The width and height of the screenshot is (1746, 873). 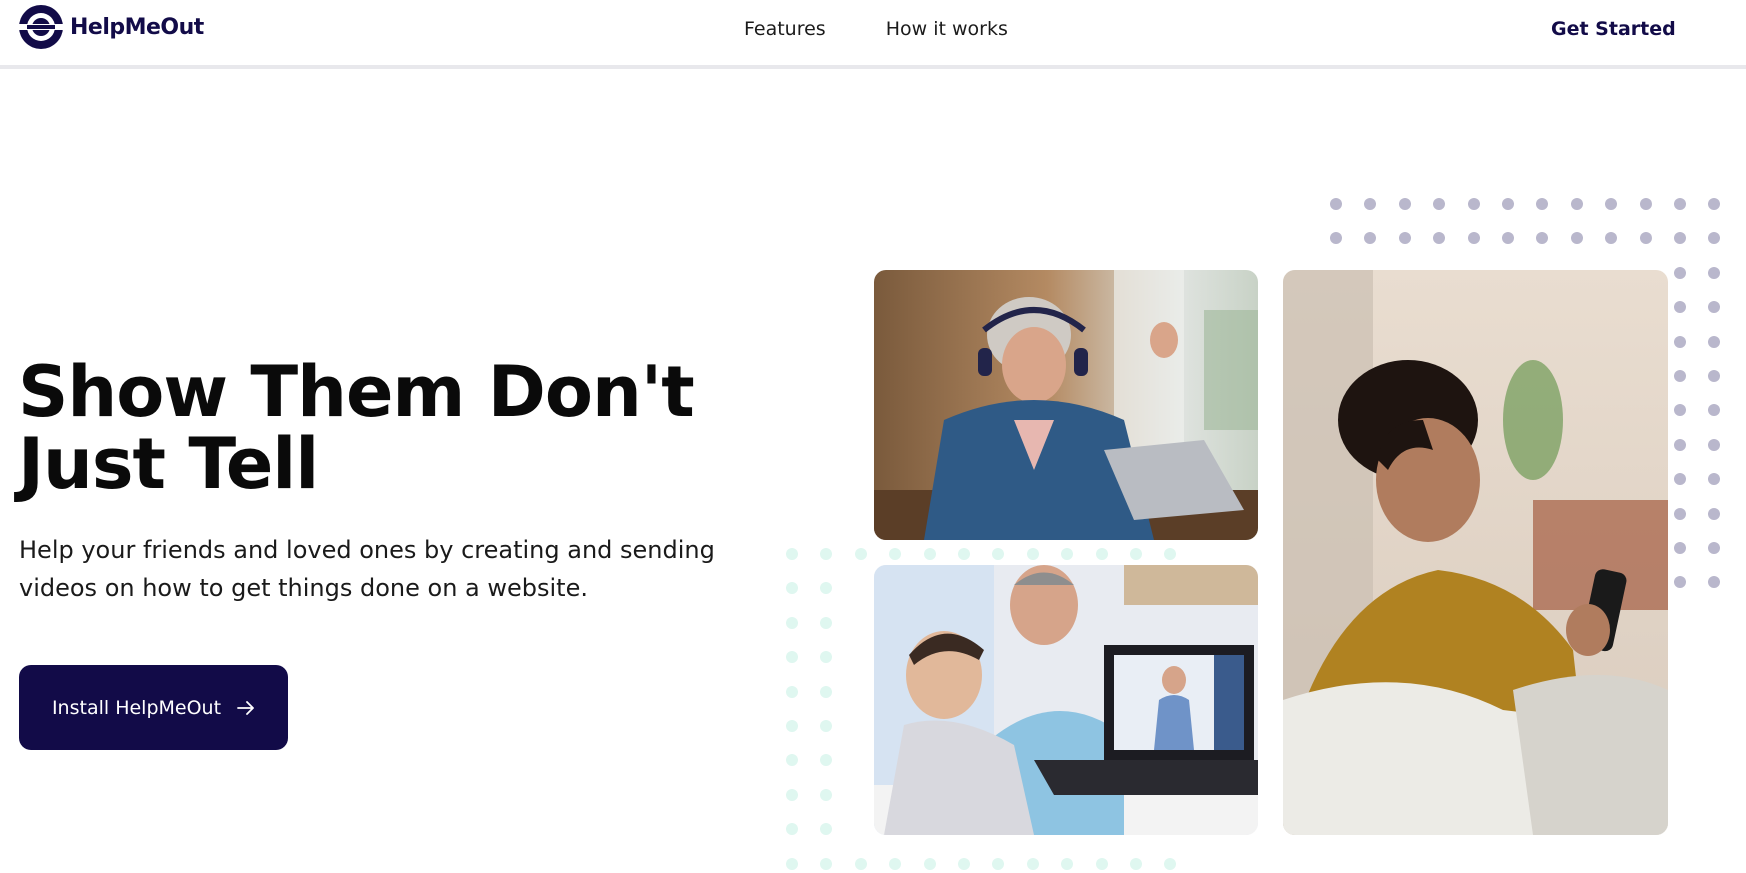 I want to click on hero-headline-line1: Show Them Don't, so click(x=356, y=392).